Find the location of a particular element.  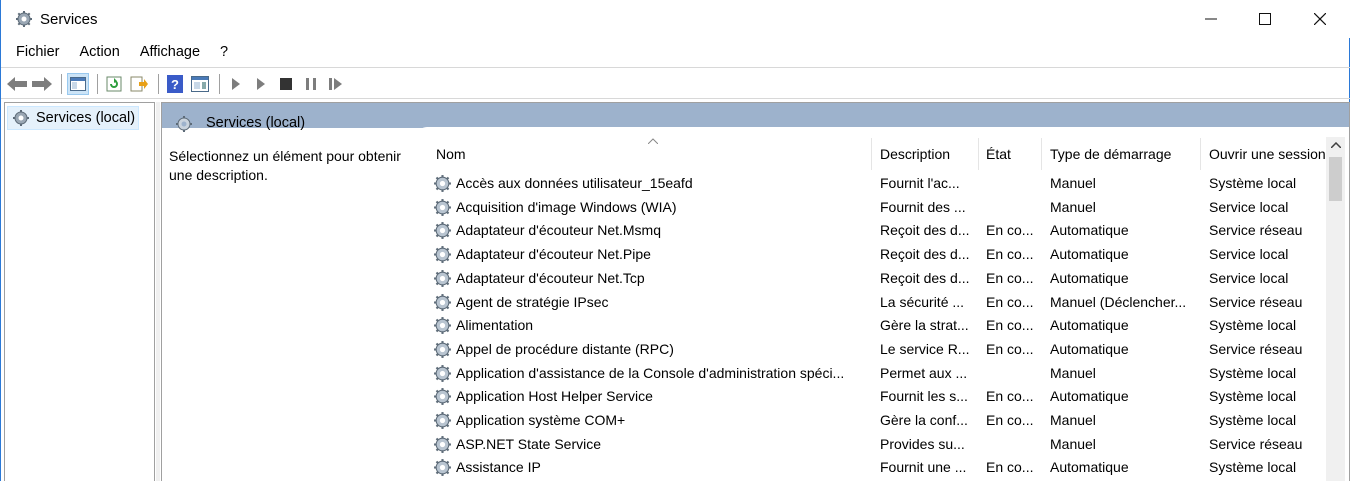

tree-item-label: Services (local) is located at coordinates (86, 118).